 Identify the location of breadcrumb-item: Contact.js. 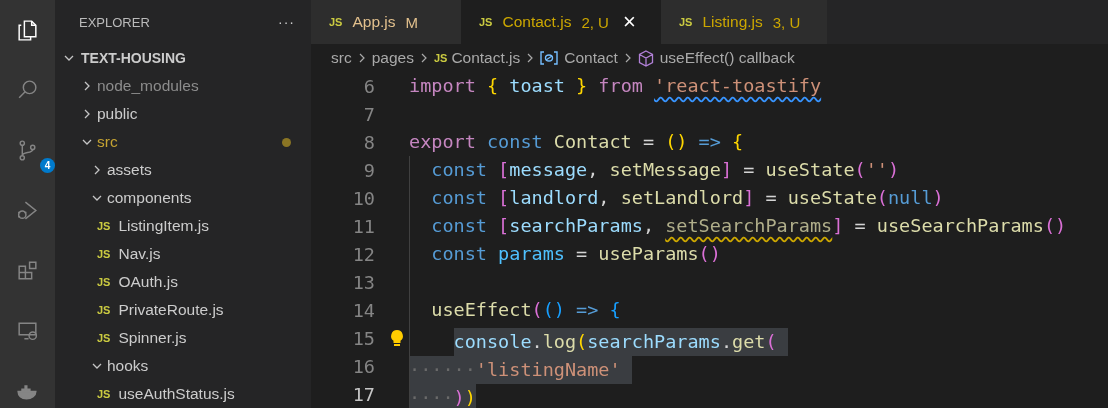
(486, 58).